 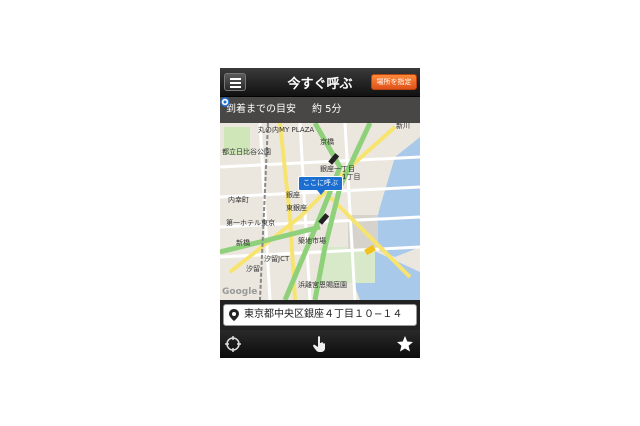 I want to click on map-label: 都立日比谷公園, so click(x=246, y=152).